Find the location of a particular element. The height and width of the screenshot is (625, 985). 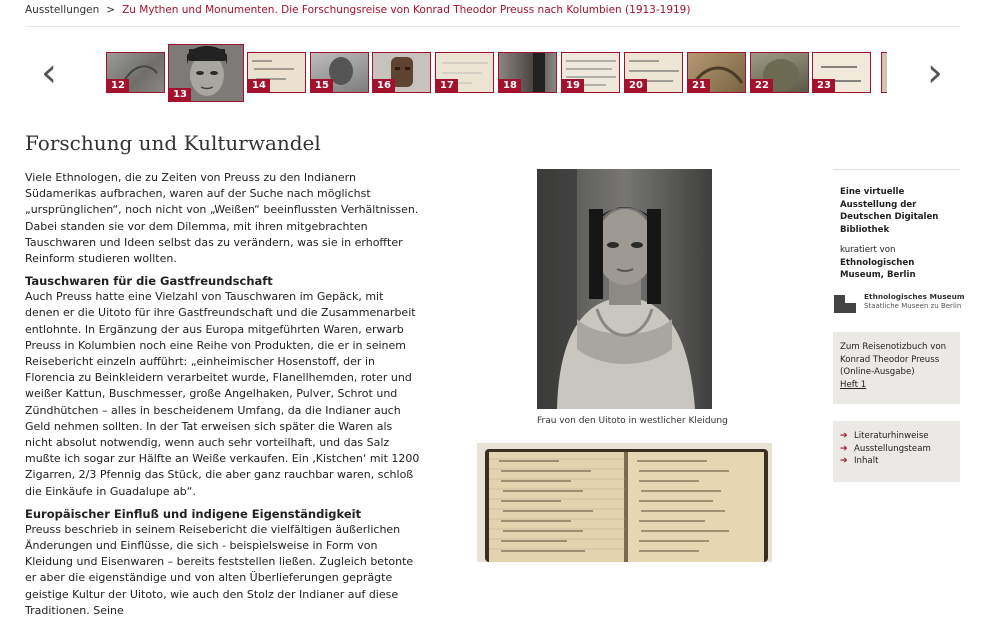

gallery-thumb: 15 is located at coordinates (339, 72).